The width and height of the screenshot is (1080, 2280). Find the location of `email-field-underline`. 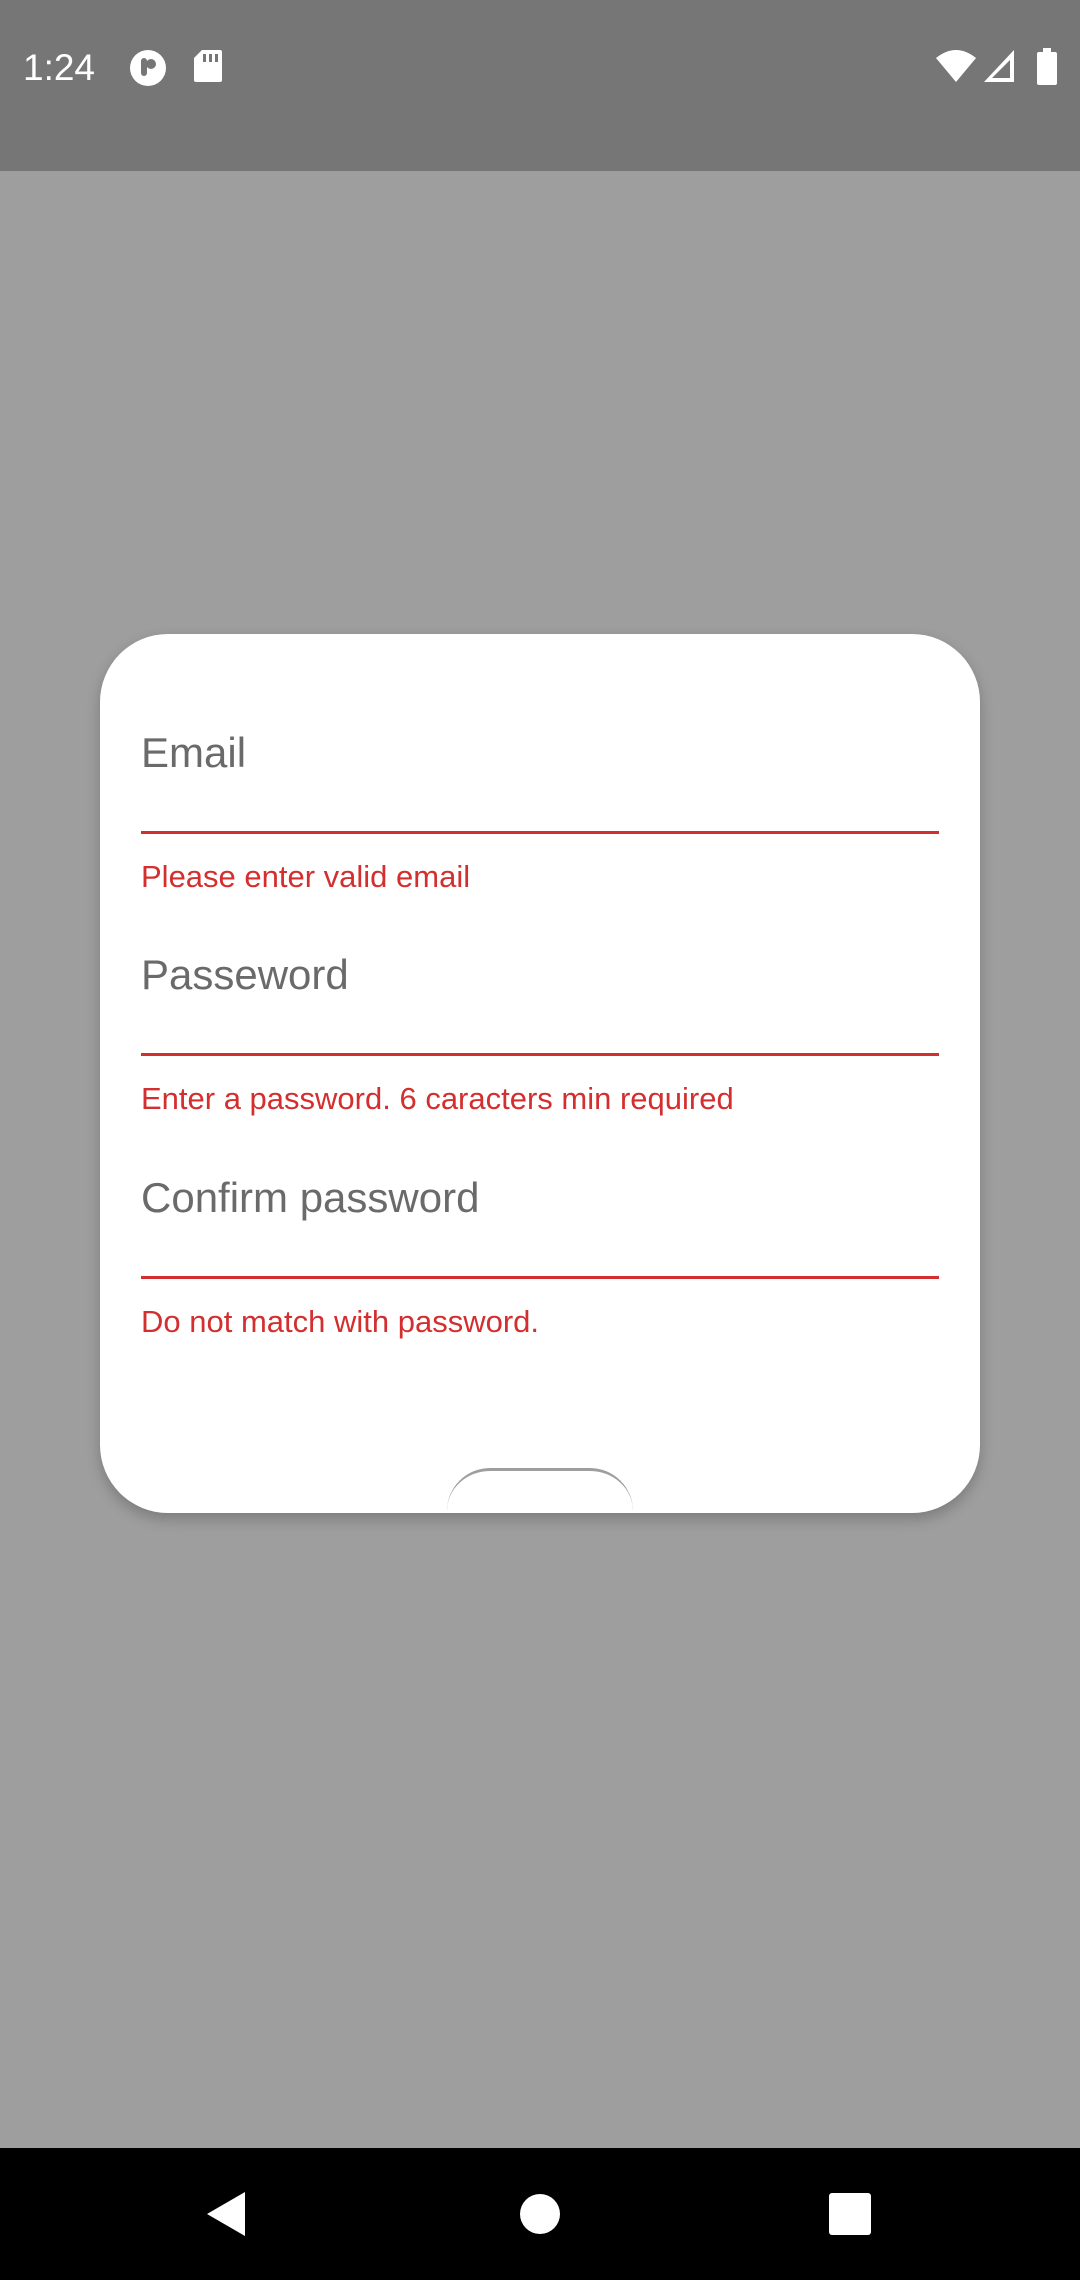

email-field-underline is located at coordinates (540, 832).